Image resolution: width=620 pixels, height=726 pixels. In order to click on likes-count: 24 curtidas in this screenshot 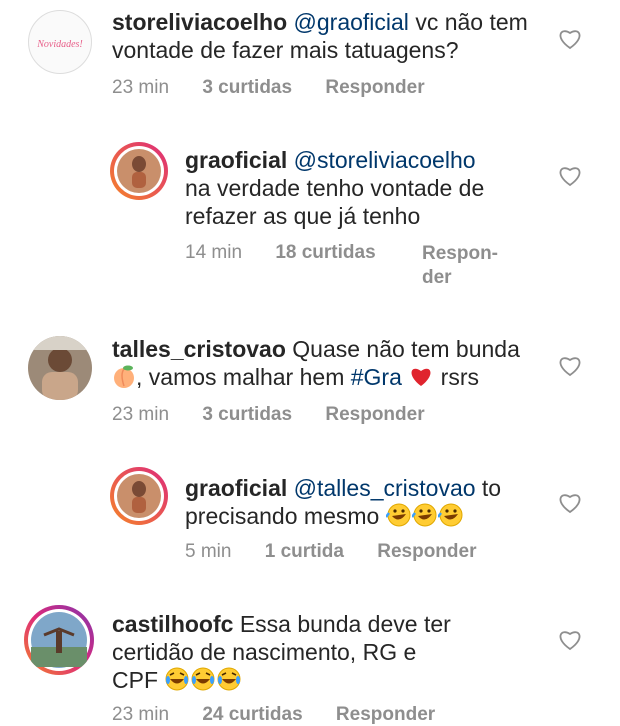, I will do `click(252, 714)`.